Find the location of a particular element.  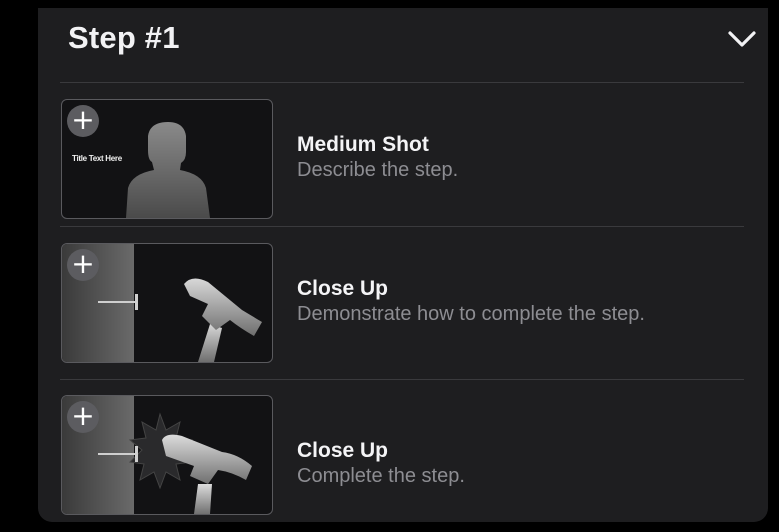

step-text: Close Up Complete the step. is located at coordinates (472, 463).